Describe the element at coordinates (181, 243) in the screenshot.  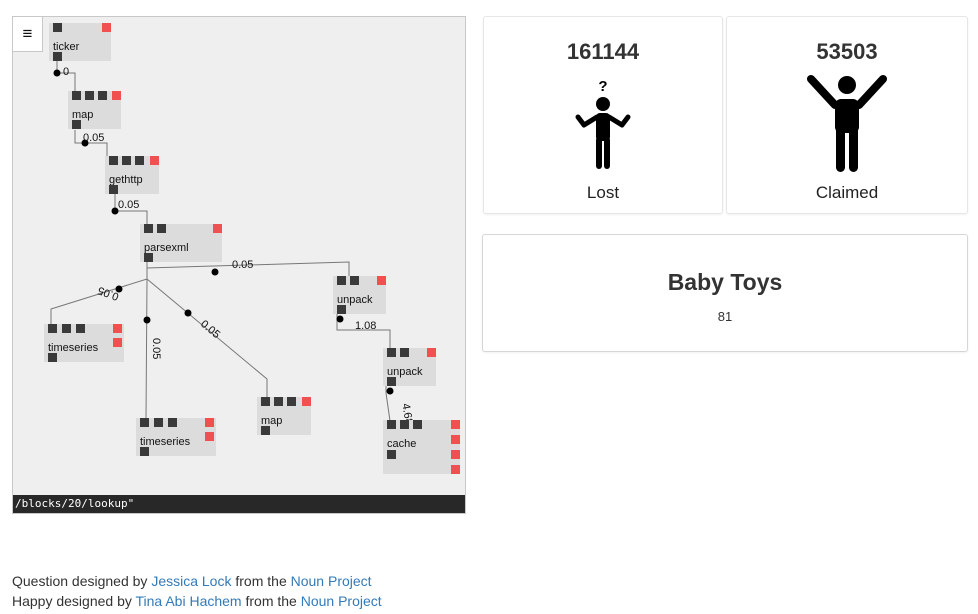
I see `block-parsexml: parsexml` at that location.